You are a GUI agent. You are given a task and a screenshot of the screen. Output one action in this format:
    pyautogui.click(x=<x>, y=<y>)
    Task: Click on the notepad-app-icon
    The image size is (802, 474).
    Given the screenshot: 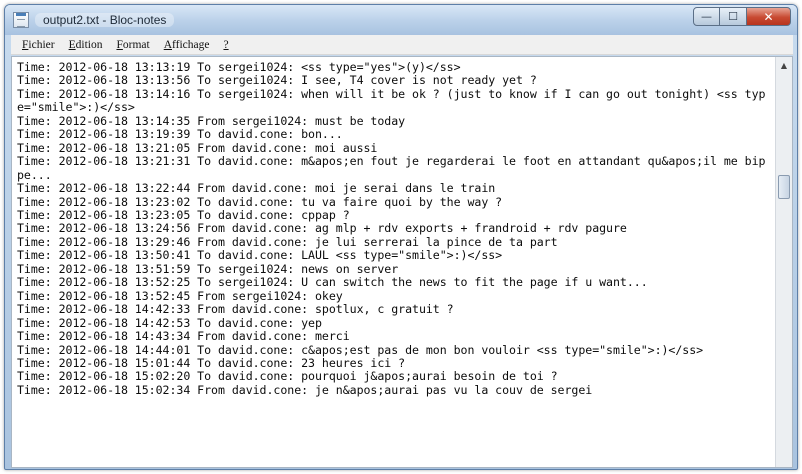 What is the action you would take?
    pyautogui.click(x=21, y=20)
    